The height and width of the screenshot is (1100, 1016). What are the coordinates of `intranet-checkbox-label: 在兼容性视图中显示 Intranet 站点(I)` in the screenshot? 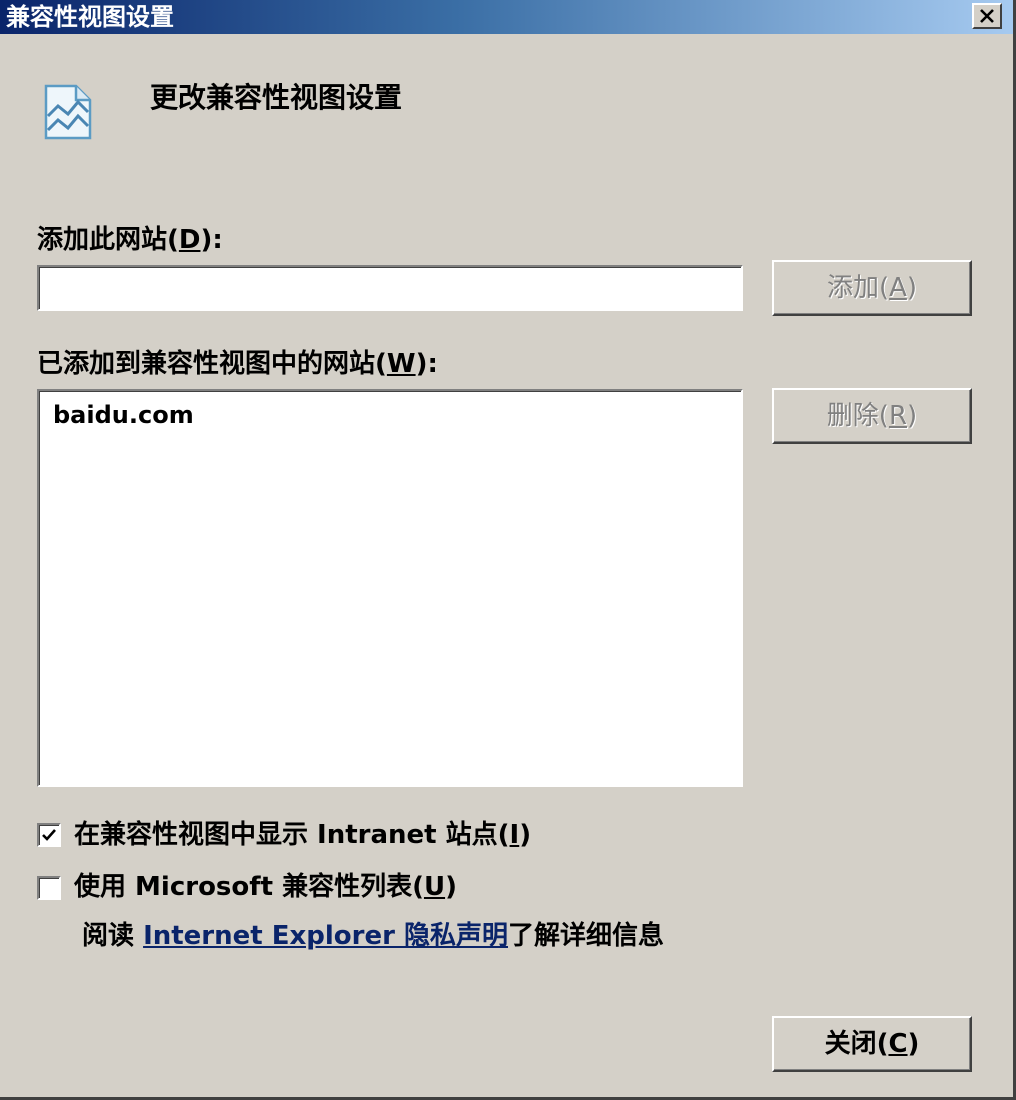 It's located at (302, 835).